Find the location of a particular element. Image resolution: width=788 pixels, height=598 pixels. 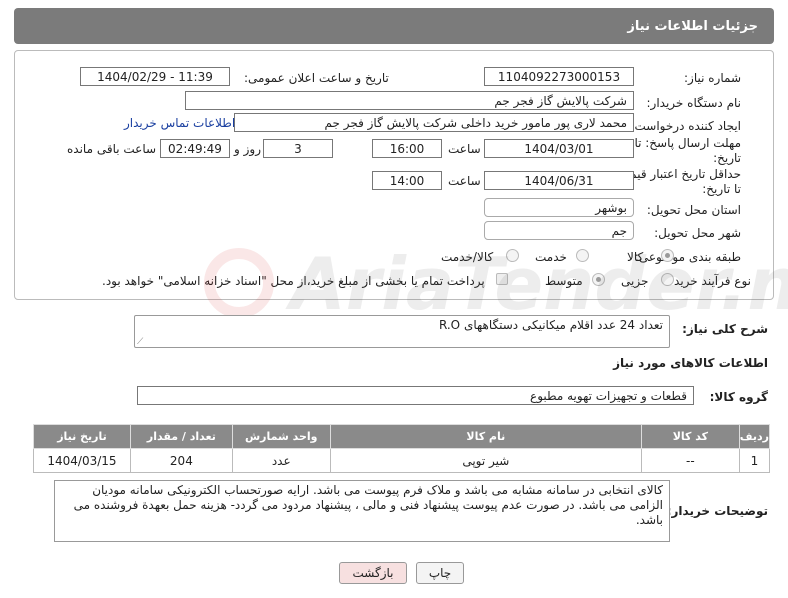

col-name: نام کالا is located at coordinates (485, 436).